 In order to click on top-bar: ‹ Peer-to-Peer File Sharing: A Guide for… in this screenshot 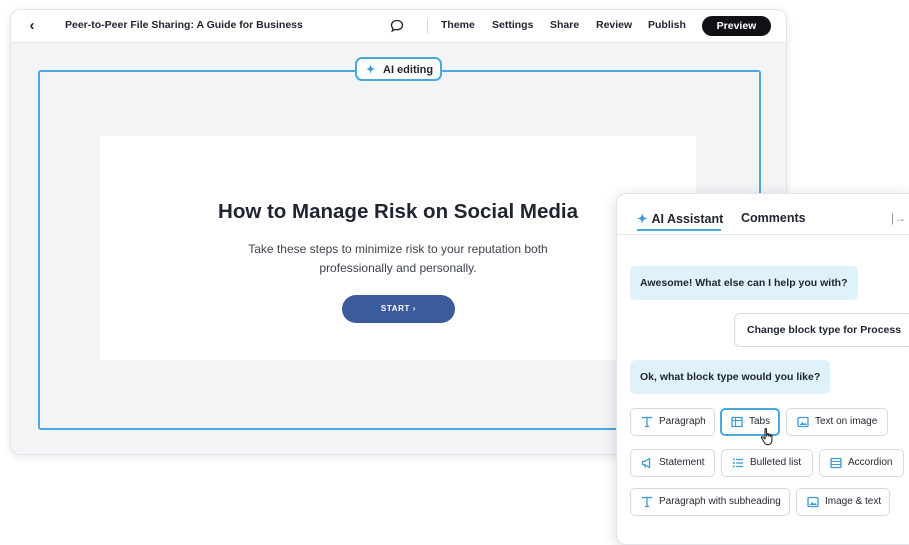, I will do `click(398, 26)`.